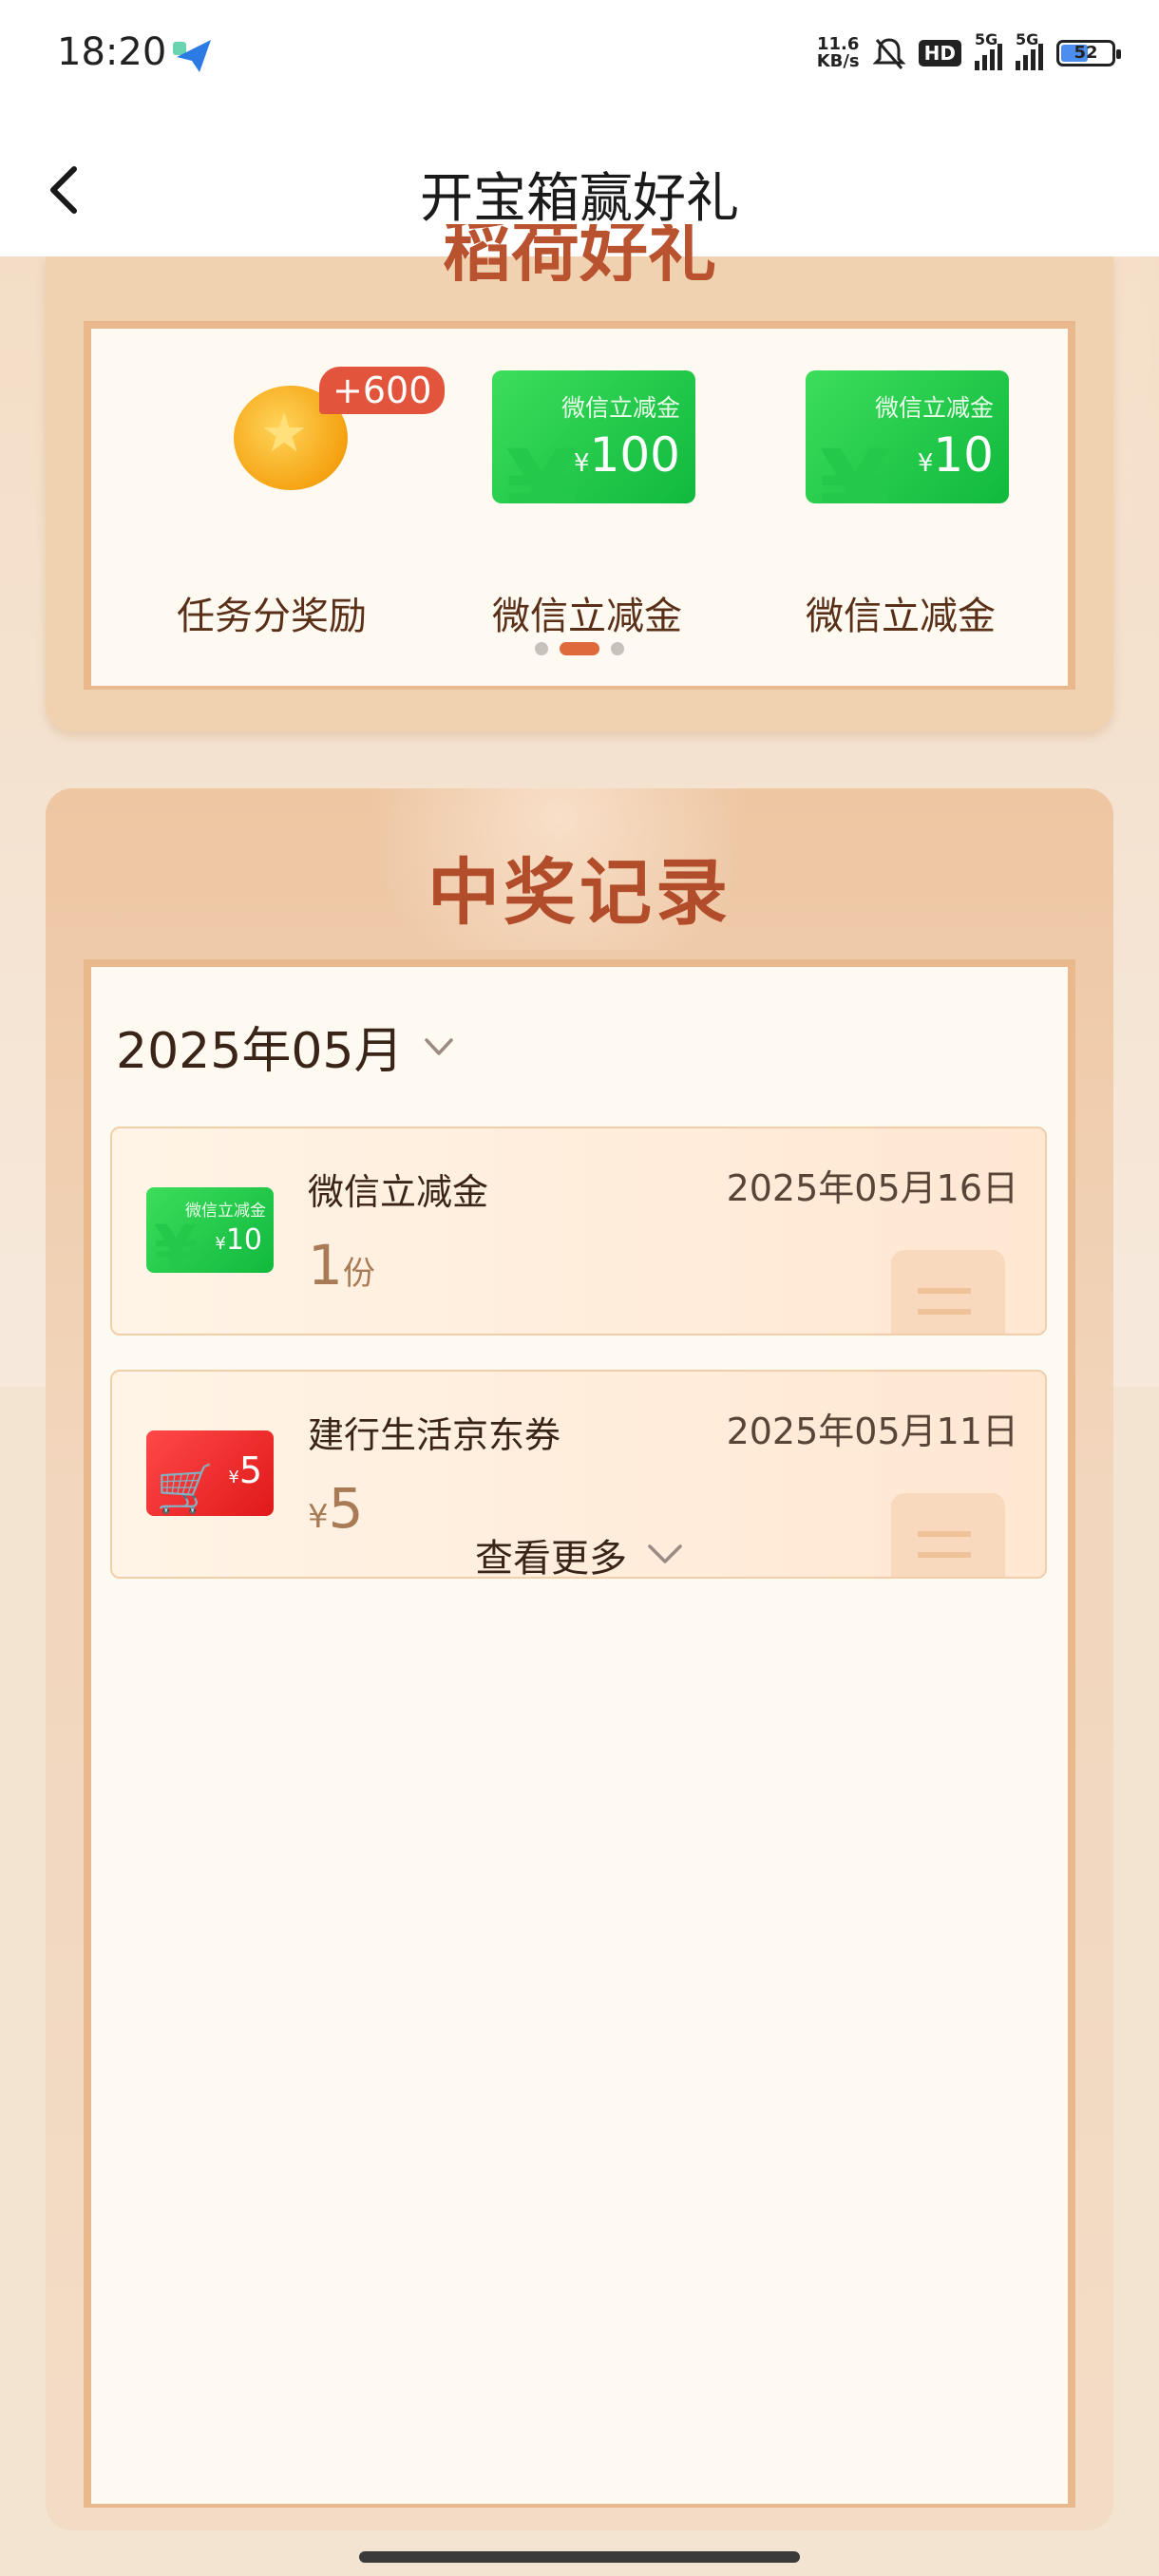  Describe the element at coordinates (112, 52) in the screenshot. I see `clock: 18:20` at that location.